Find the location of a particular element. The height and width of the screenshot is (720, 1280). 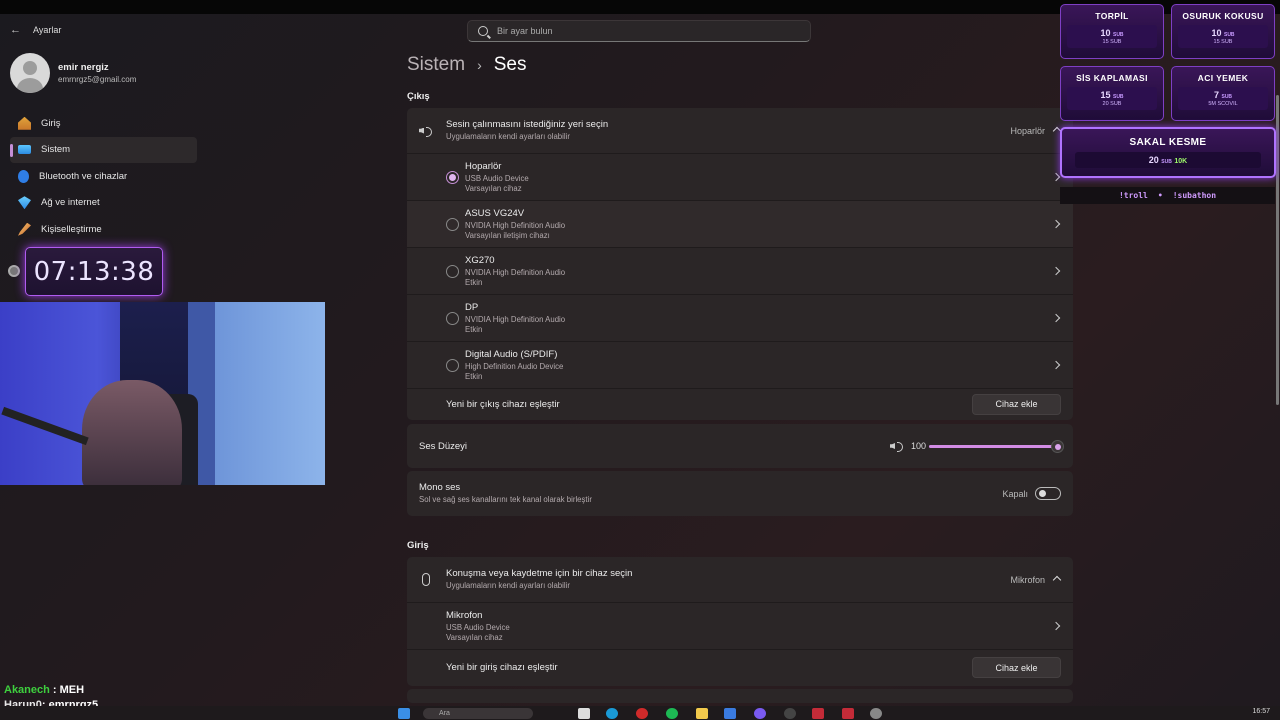

network-icon is located at coordinates (24, 203).